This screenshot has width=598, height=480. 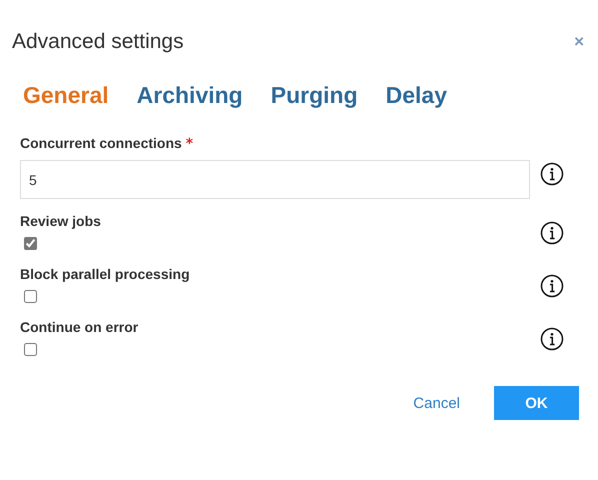 What do you see at coordinates (105, 274) in the screenshot?
I see `field-label: Block parallel processing` at bounding box center [105, 274].